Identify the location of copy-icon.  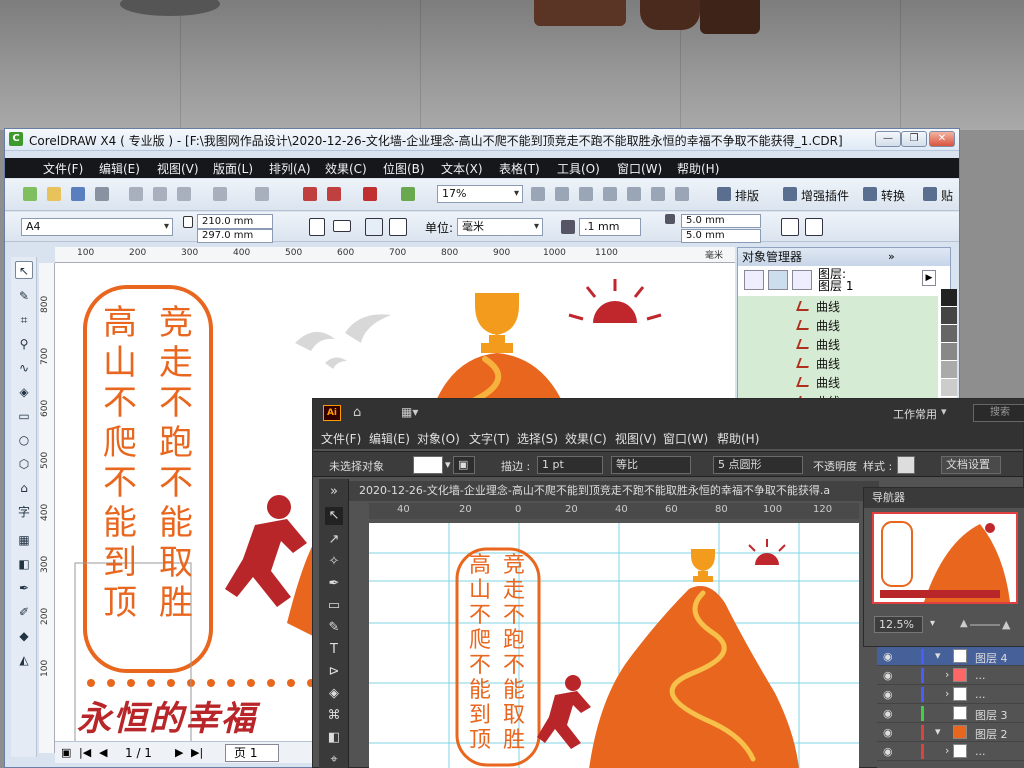
(160, 194).